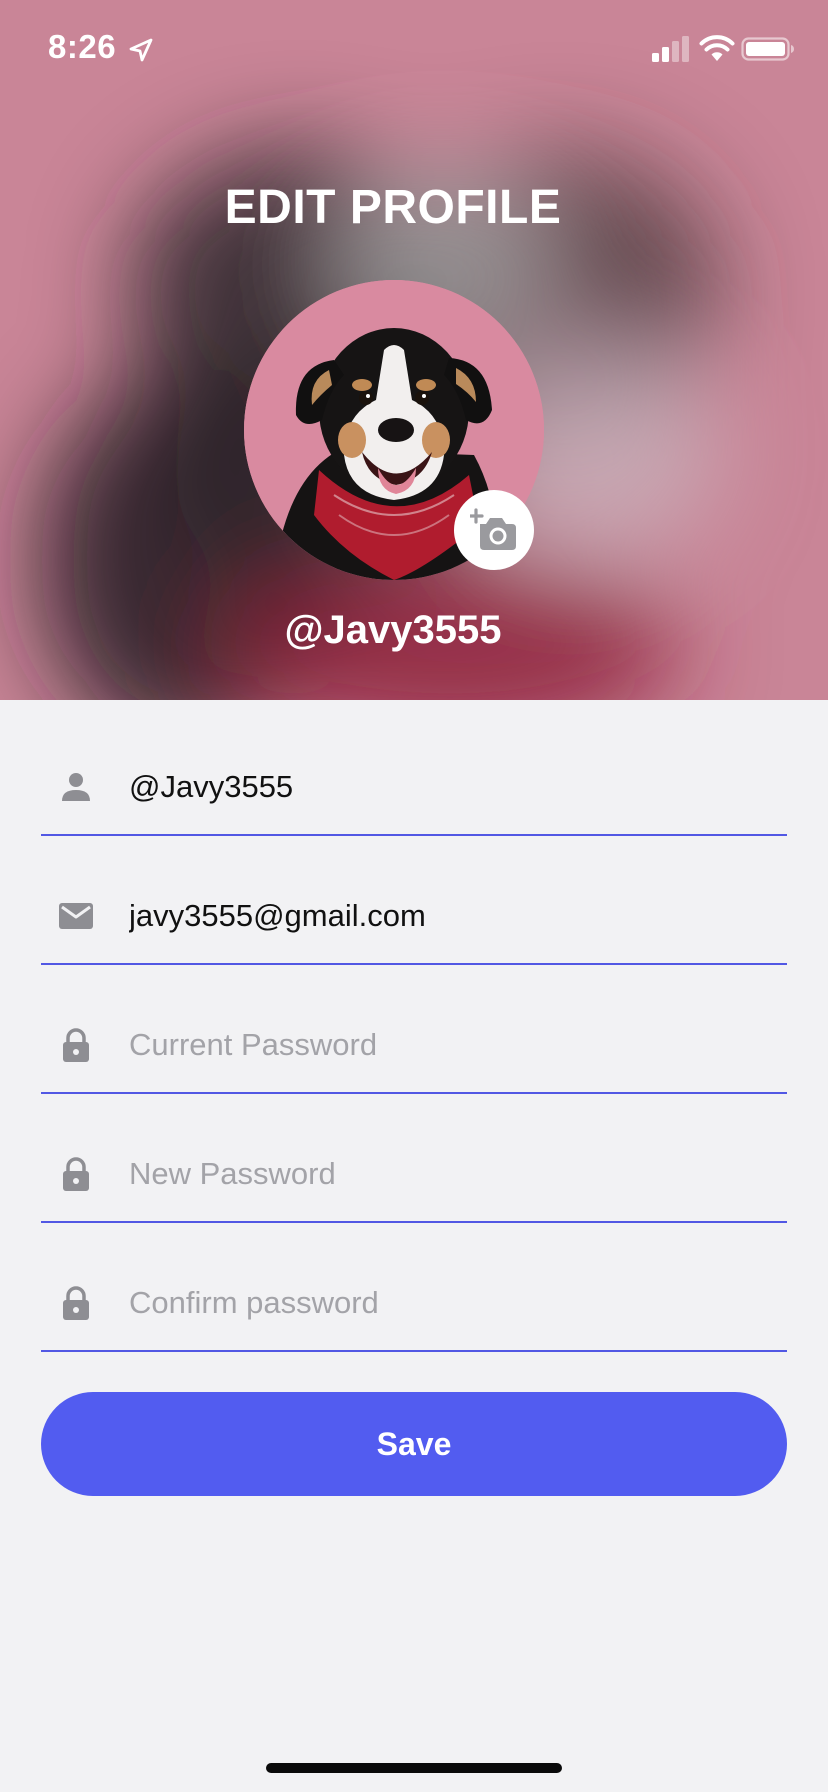 Image resolution: width=828 pixels, height=1792 pixels. I want to click on email-field, so click(414, 900).